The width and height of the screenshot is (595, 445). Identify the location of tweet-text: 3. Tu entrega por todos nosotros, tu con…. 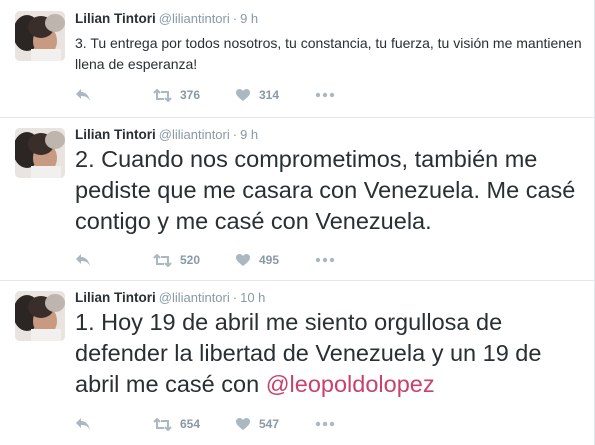
(329, 54).